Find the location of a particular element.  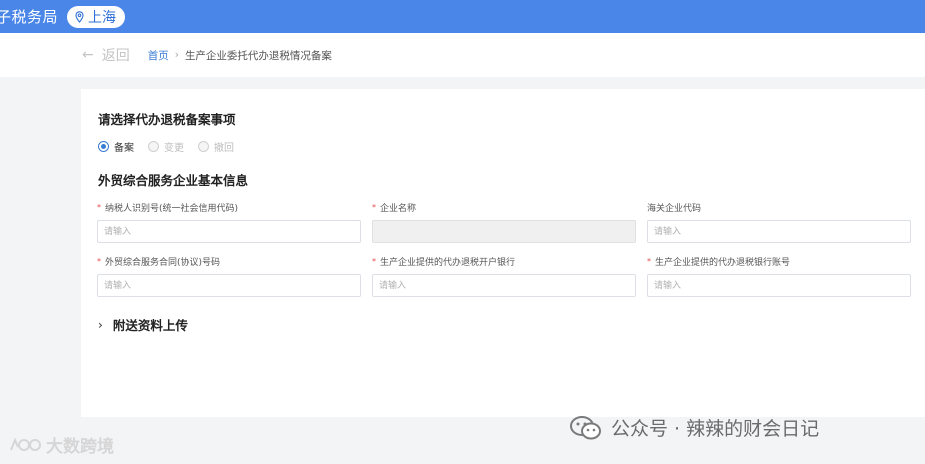

company-name-input is located at coordinates (504, 231).